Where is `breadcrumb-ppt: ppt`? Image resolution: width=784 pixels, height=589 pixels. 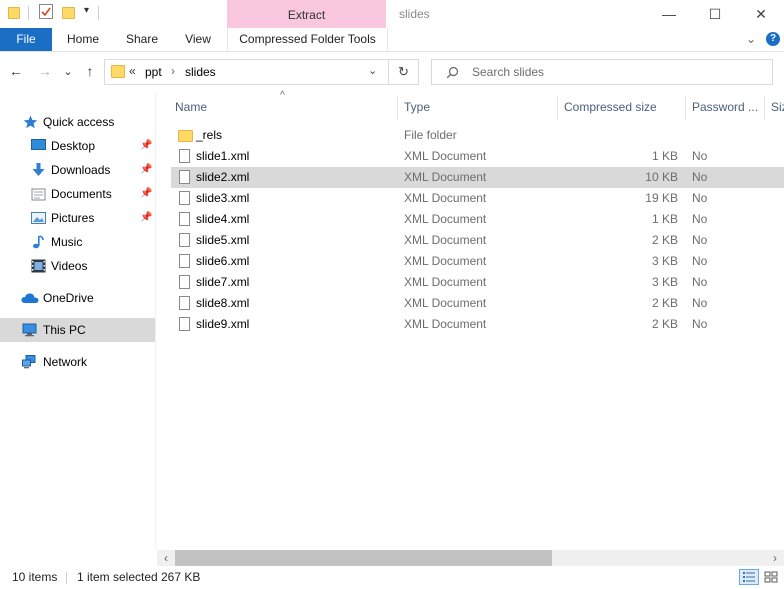
breadcrumb-ppt: ppt is located at coordinates (153, 72).